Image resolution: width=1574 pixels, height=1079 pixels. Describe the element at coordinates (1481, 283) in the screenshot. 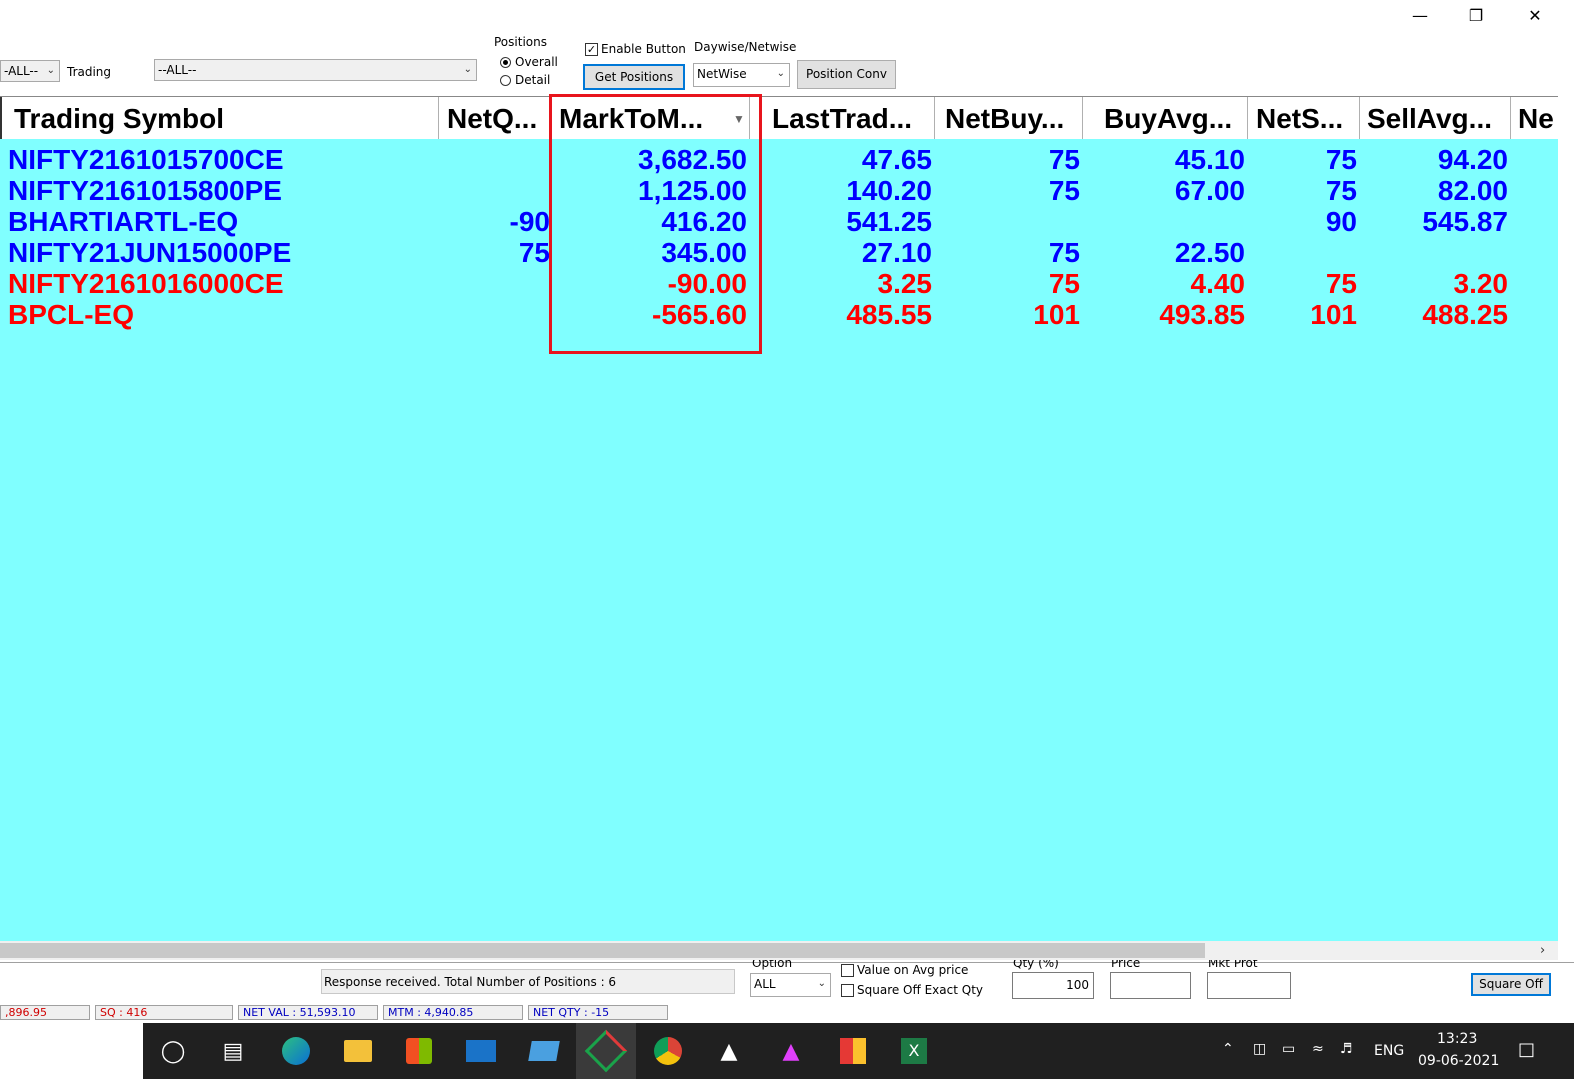

I see `cell-sell-avg: 3.20` at that location.